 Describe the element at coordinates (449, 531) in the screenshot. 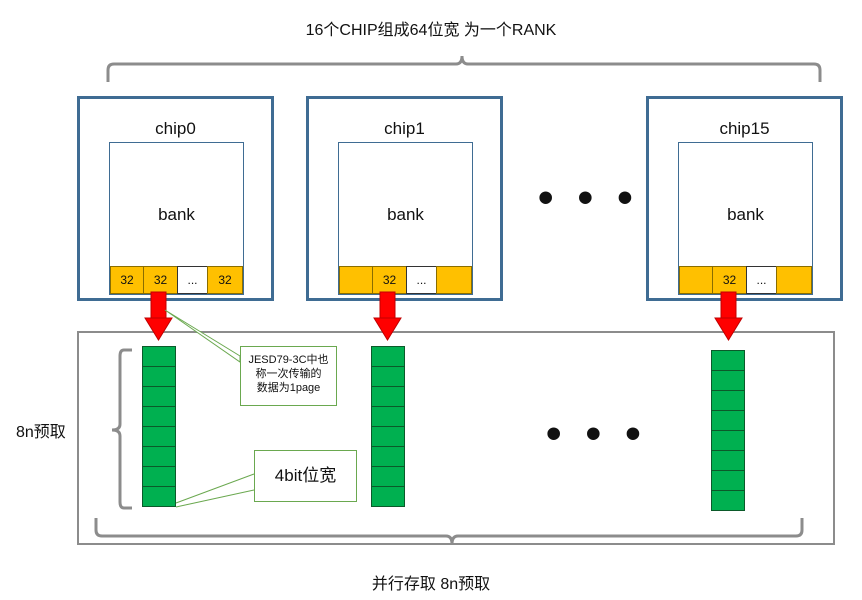

I see `bottom-brace` at that location.